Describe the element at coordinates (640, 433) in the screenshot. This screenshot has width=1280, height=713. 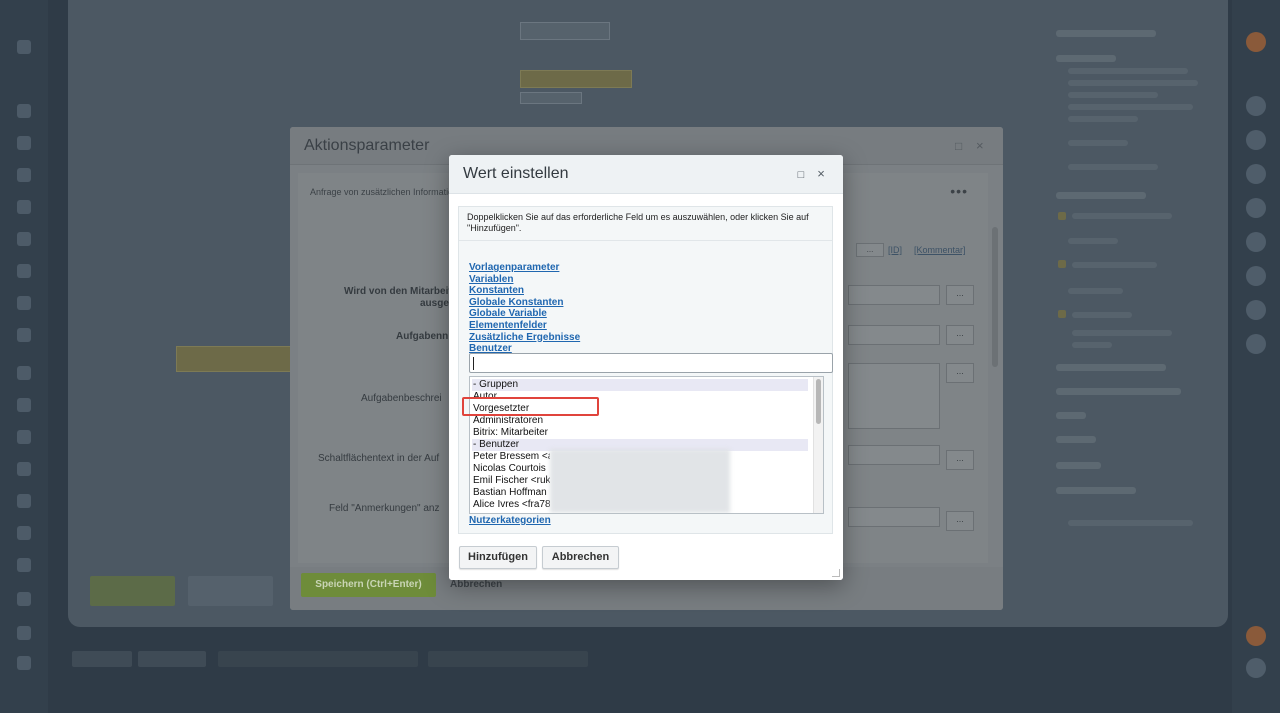
I see `list-option-bitrix-mitarbeiter: Bitrix: Mitarbeiter` at that location.